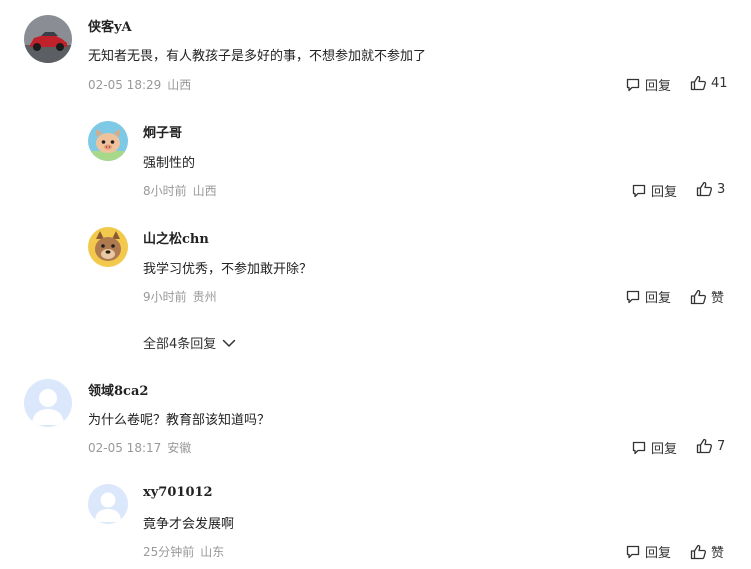  What do you see at coordinates (709, 83) in the screenshot?
I see `like-button: 41` at bounding box center [709, 83].